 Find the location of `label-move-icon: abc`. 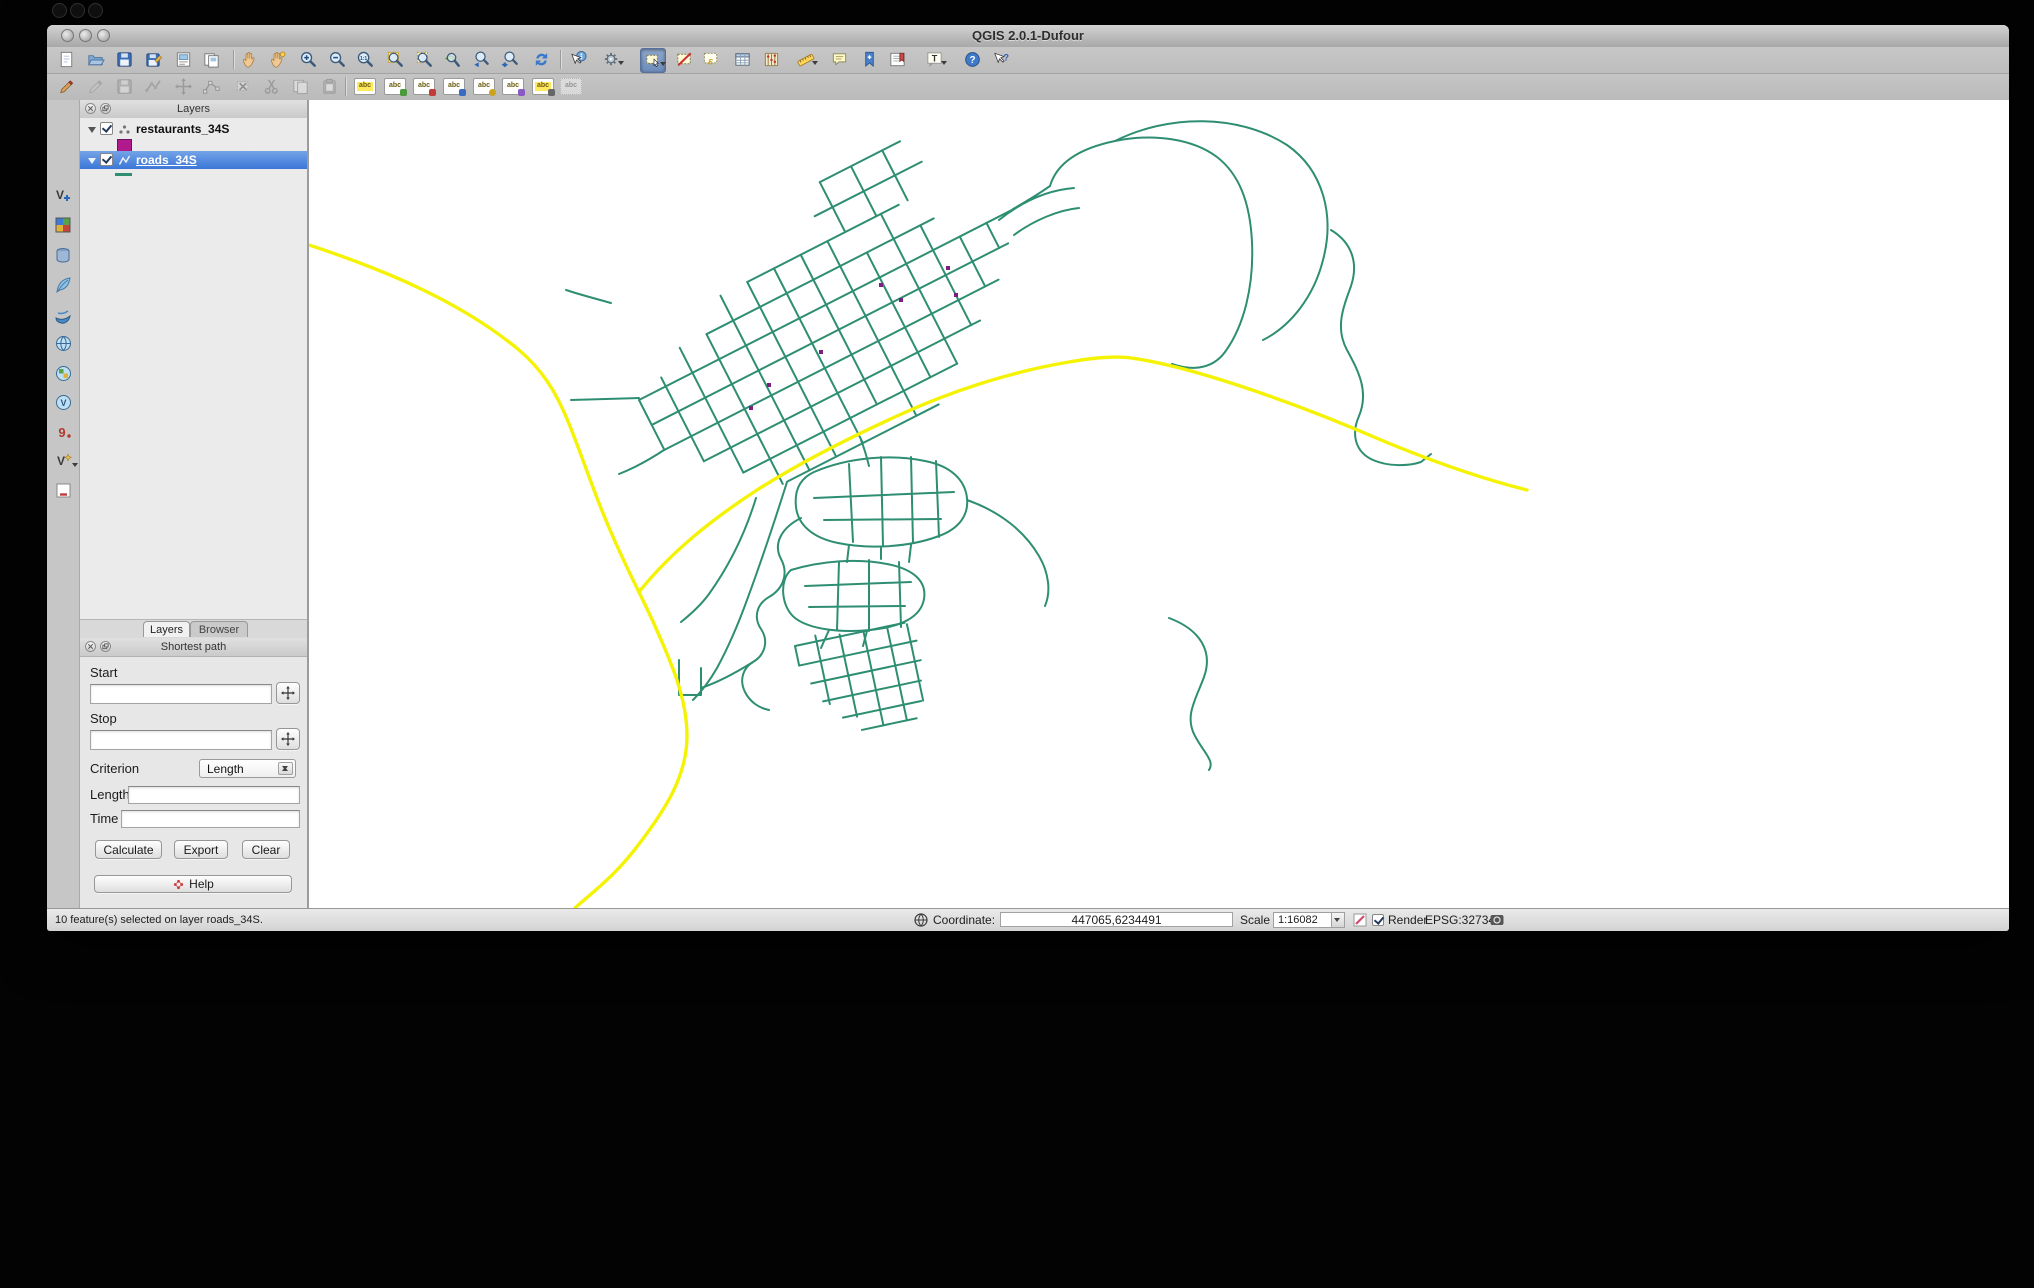

label-move-icon: abc is located at coordinates (454, 87).